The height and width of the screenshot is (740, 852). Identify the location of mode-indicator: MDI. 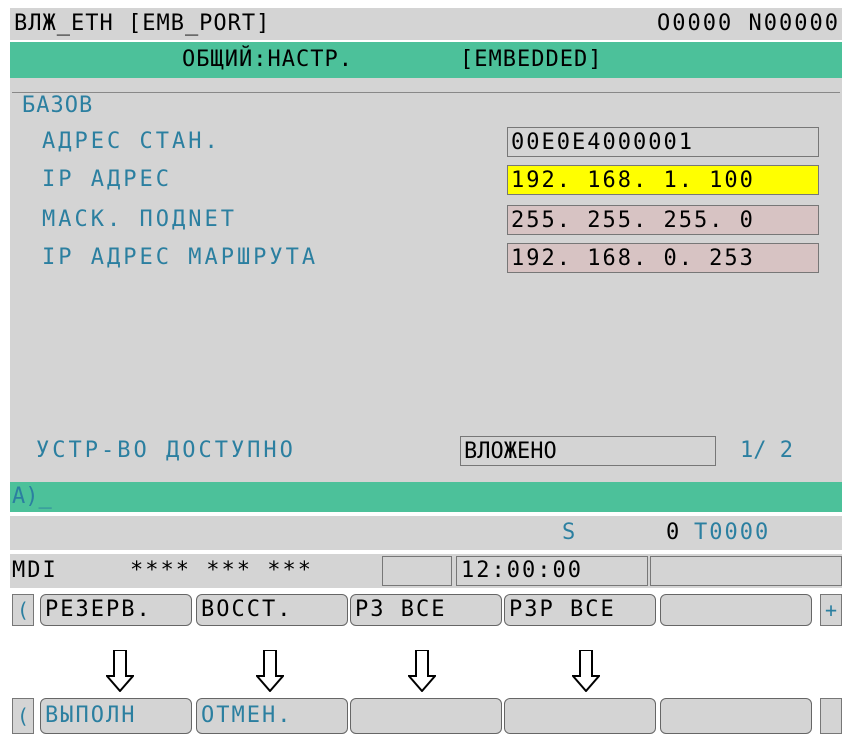
(35, 570).